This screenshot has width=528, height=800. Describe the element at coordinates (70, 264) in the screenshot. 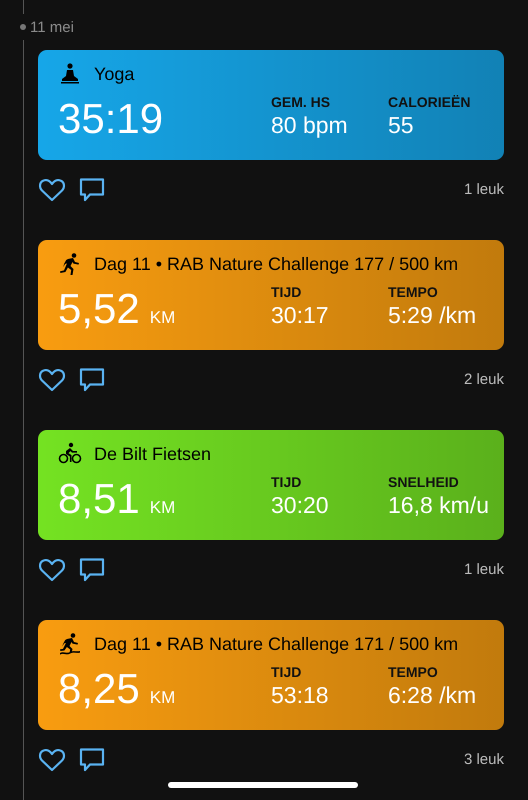

I see `runner-icon` at that location.